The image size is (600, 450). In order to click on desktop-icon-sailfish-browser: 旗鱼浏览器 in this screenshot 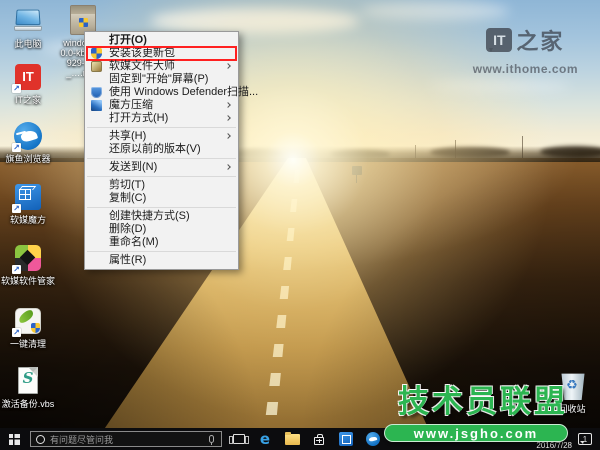, I will do `click(28, 142)`.